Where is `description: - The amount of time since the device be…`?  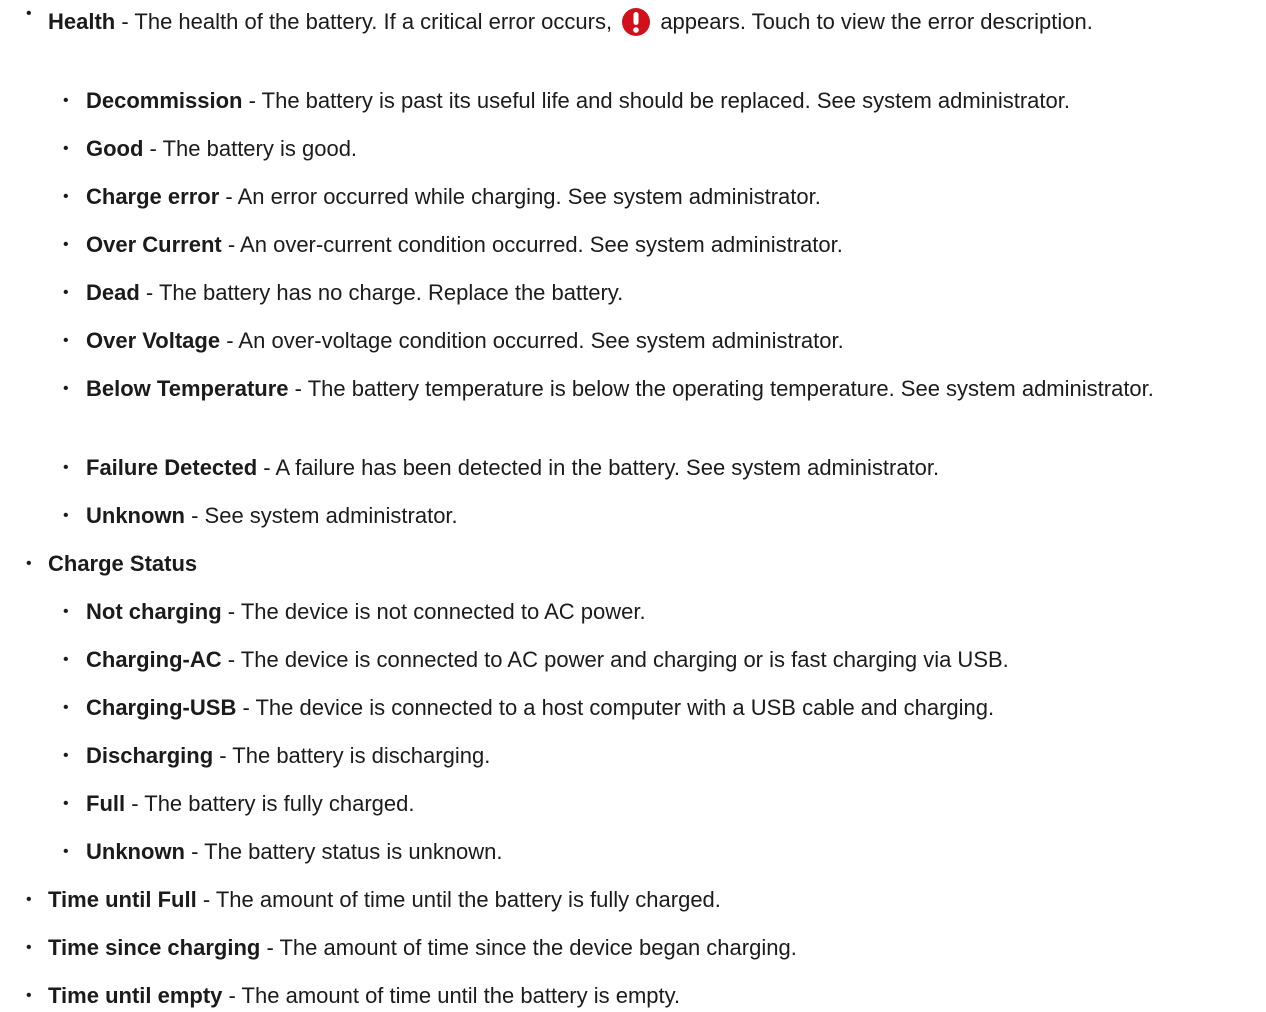 description: - The amount of time since the device be… is located at coordinates (528, 947).